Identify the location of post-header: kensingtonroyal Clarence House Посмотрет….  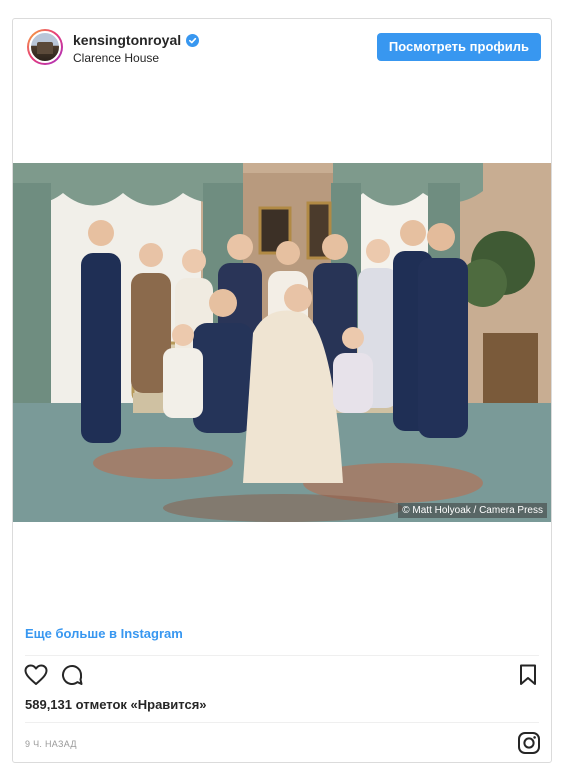
(282, 47).